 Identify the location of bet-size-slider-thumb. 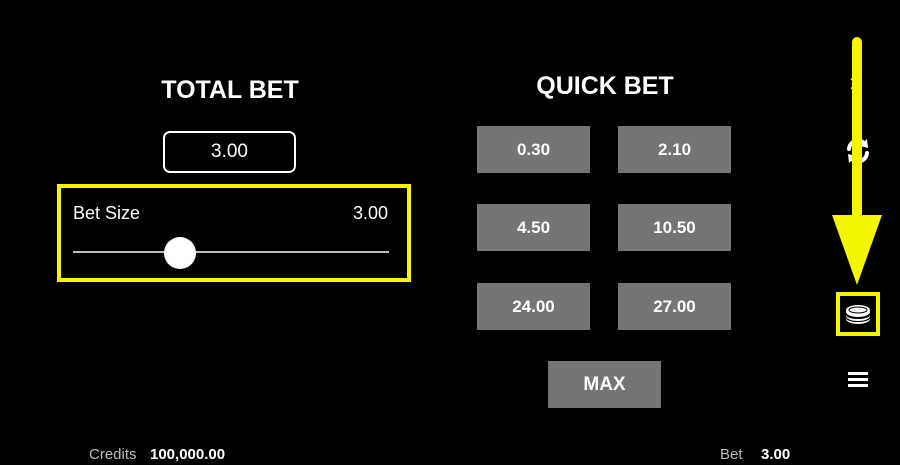
(180, 253).